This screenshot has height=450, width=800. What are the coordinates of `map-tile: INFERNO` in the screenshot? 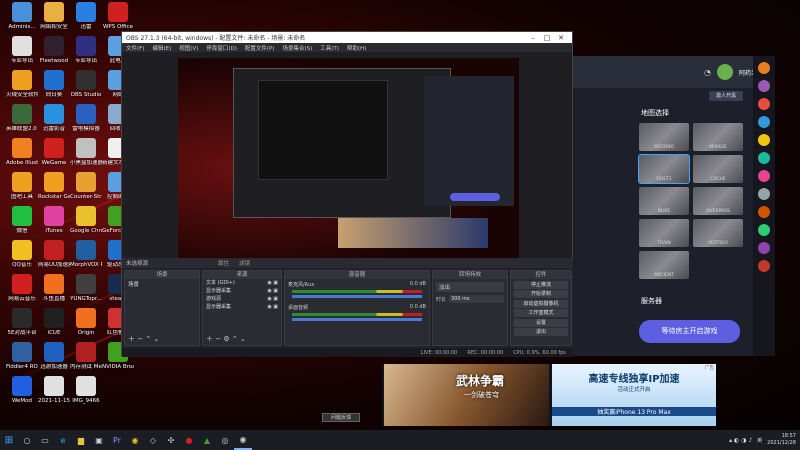 It's located at (664, 137).